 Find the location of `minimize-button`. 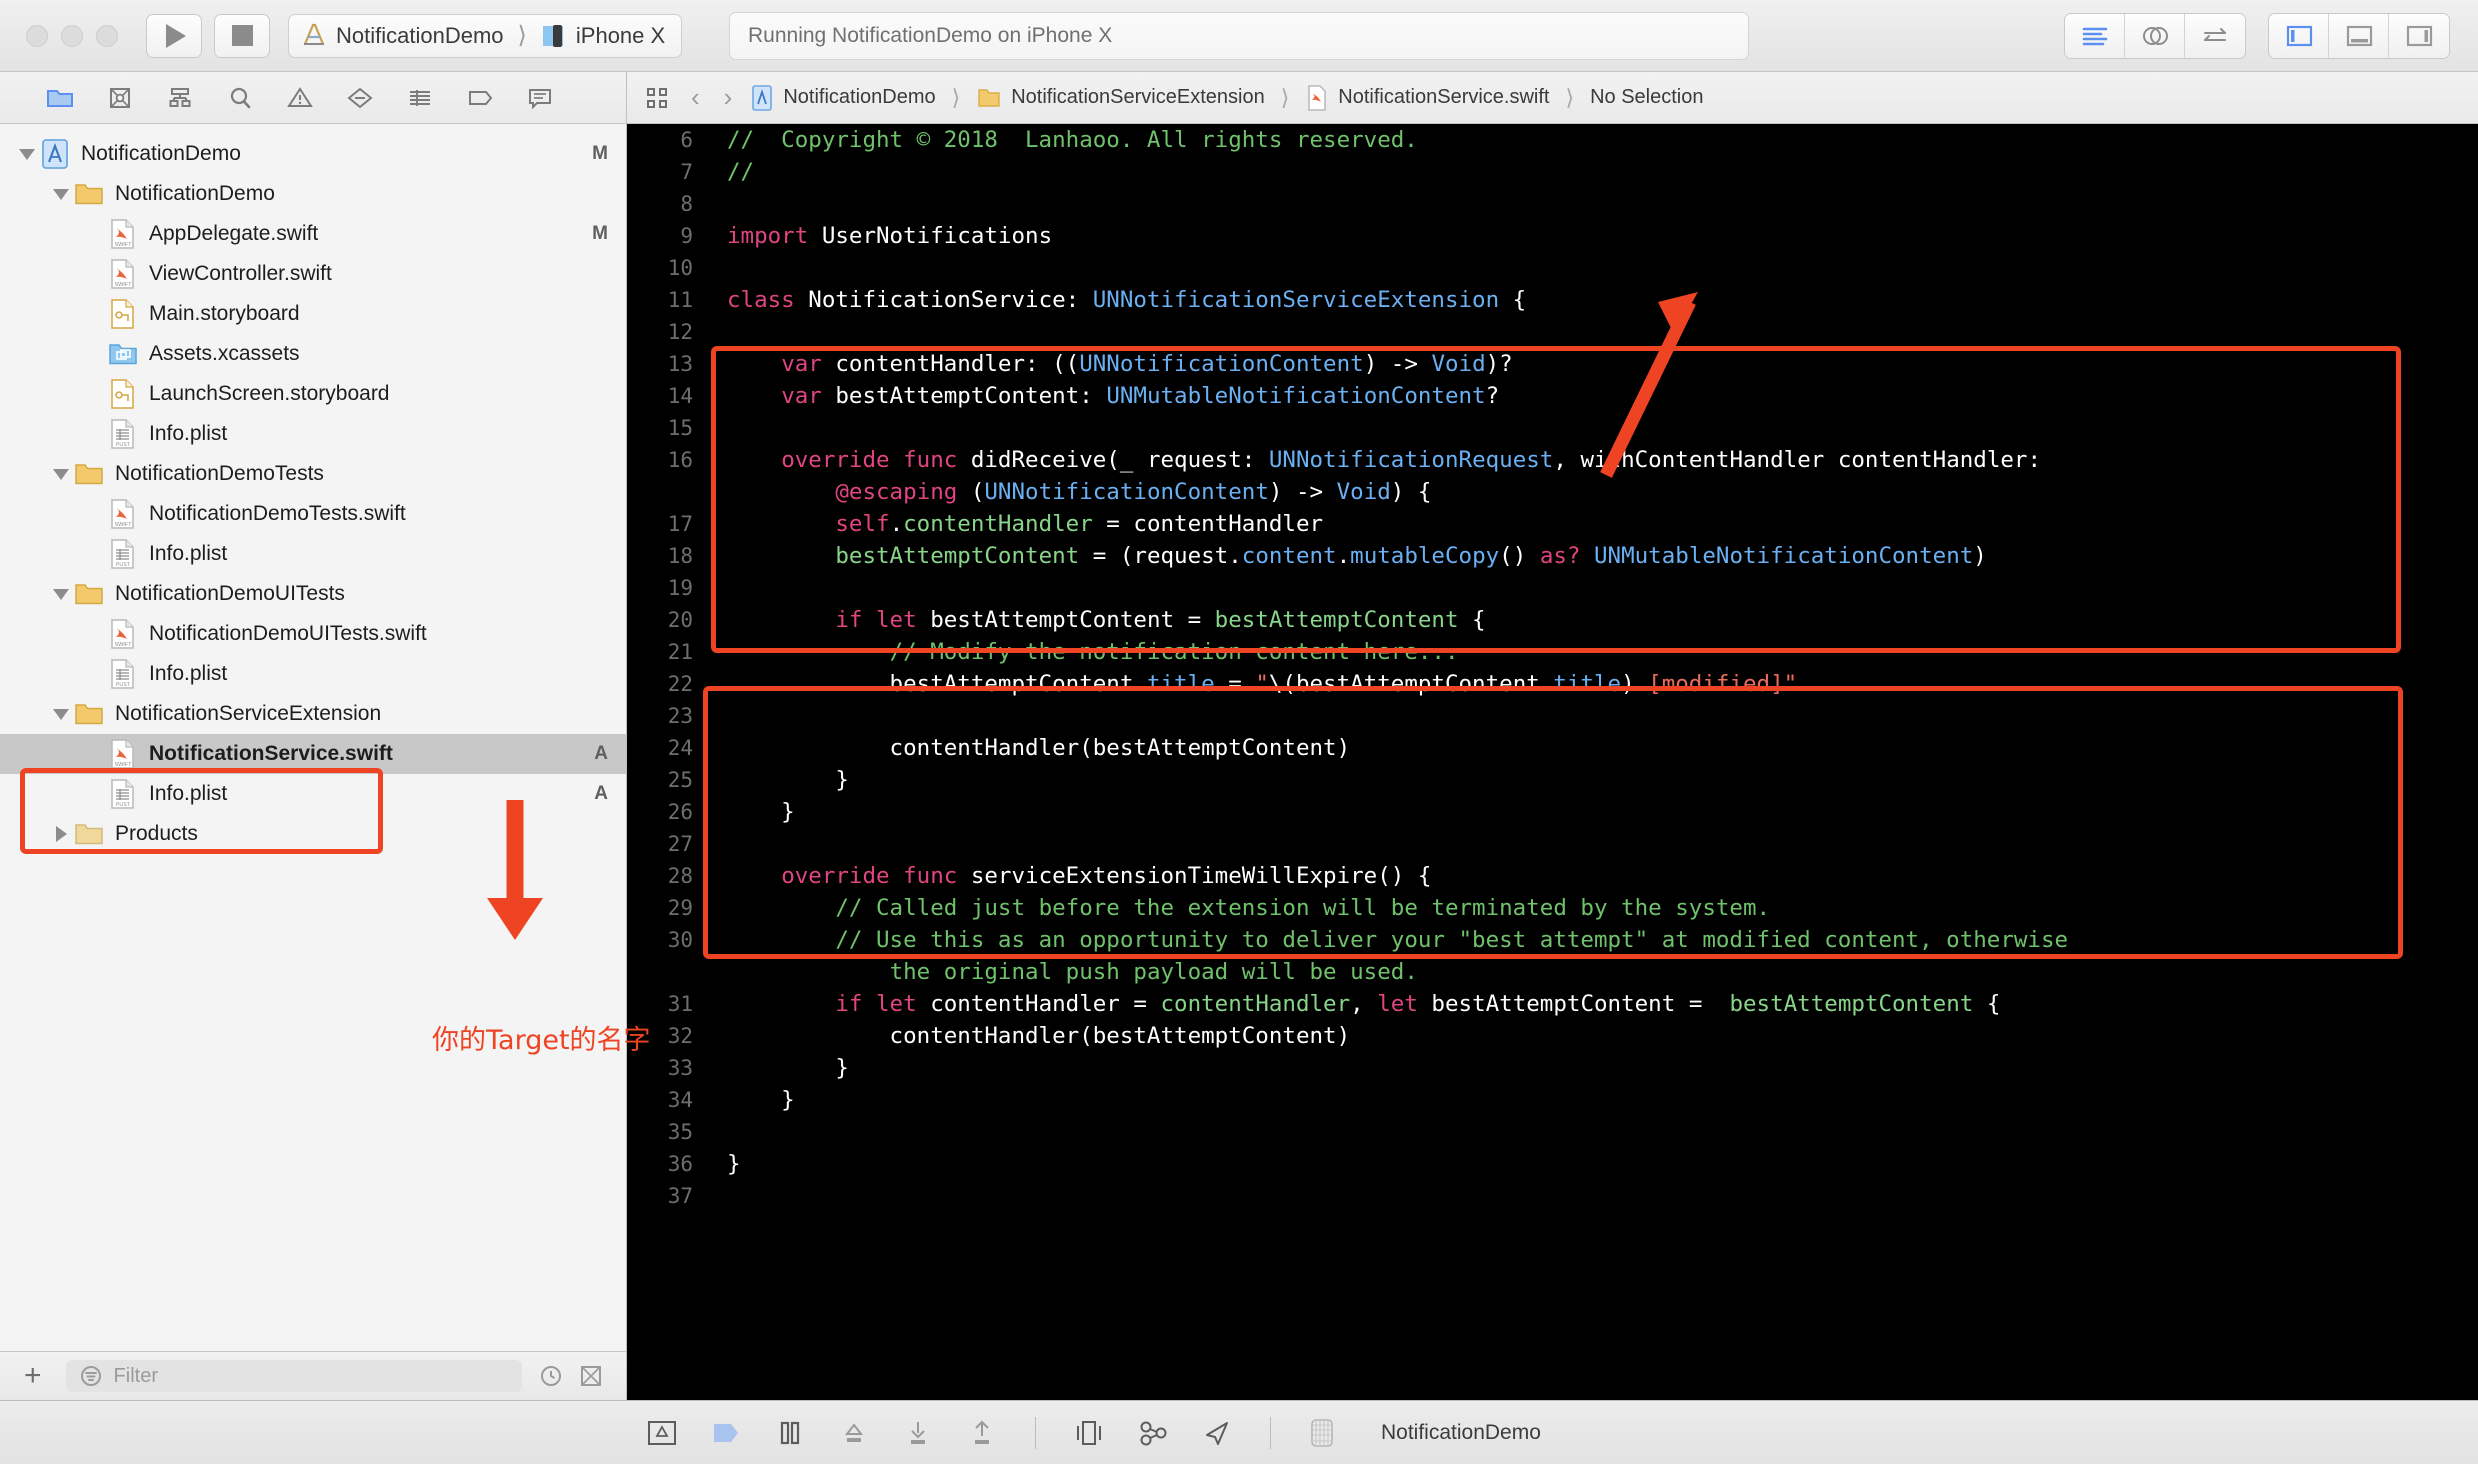

minimize-button is located at coordinates (72, 35).